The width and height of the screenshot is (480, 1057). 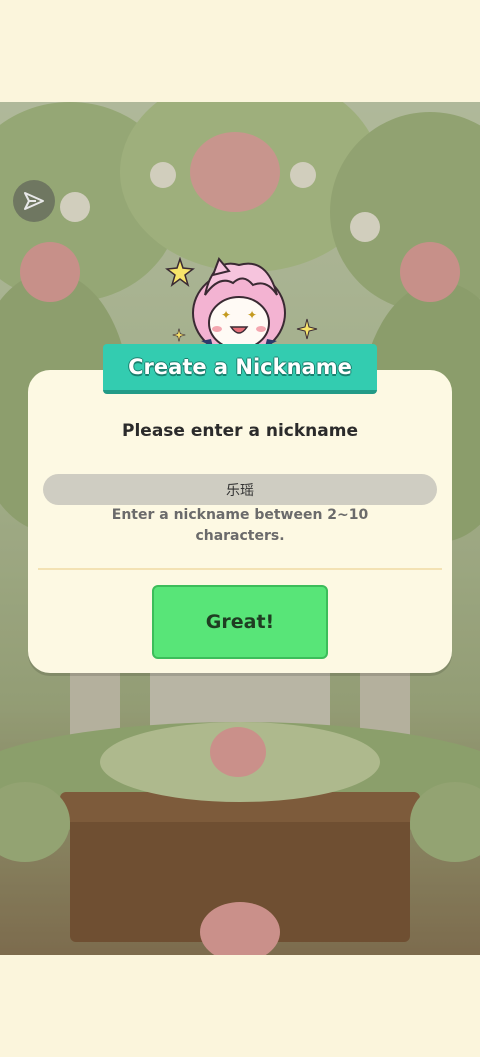 I want to click on star-icon, so click(x=180, y=272).